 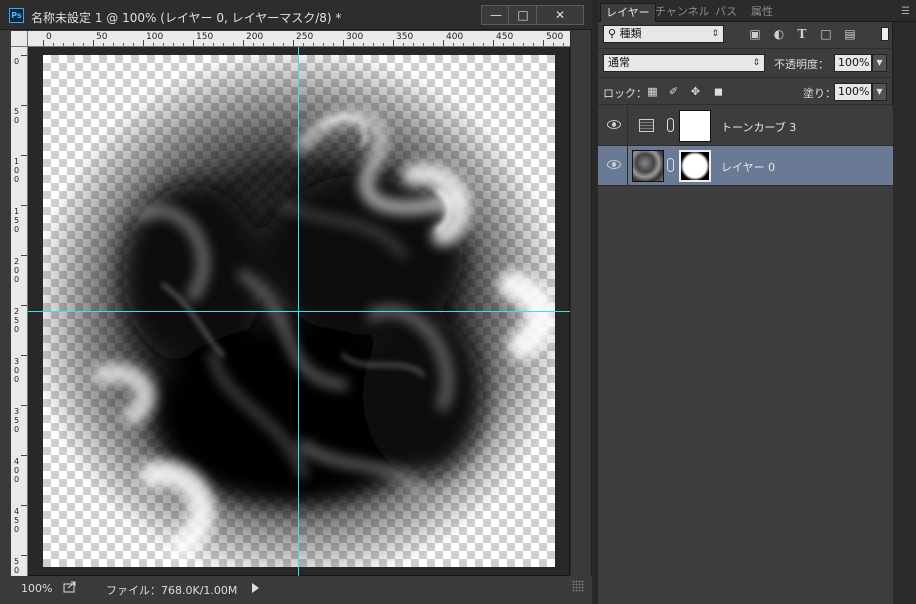 I want to click on vertical-ruler: 0 50 100 150 200 250 300 350 400 450 500, so click(x=19, y=311).